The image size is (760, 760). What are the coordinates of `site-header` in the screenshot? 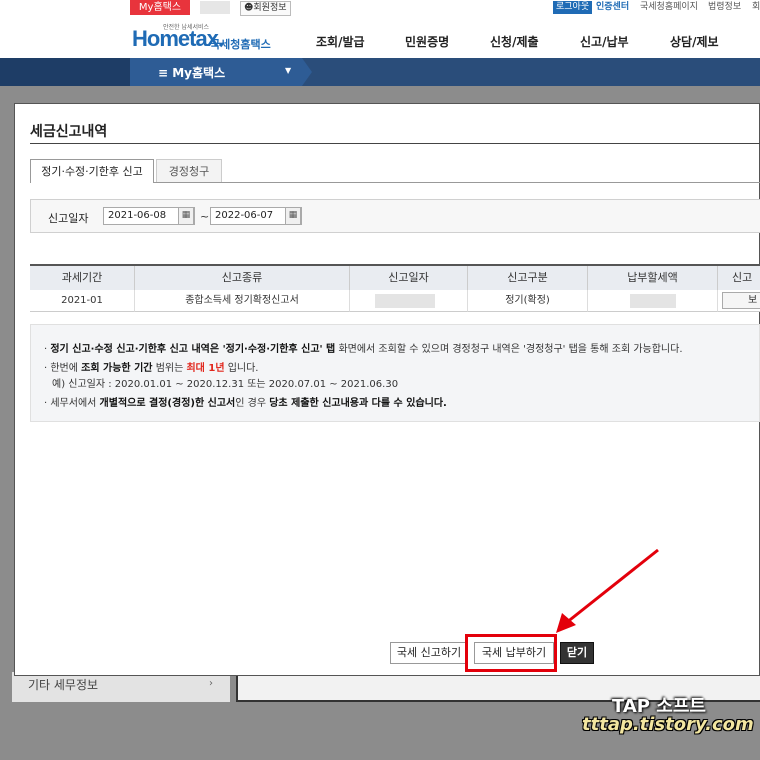 It's located at (380, 37).